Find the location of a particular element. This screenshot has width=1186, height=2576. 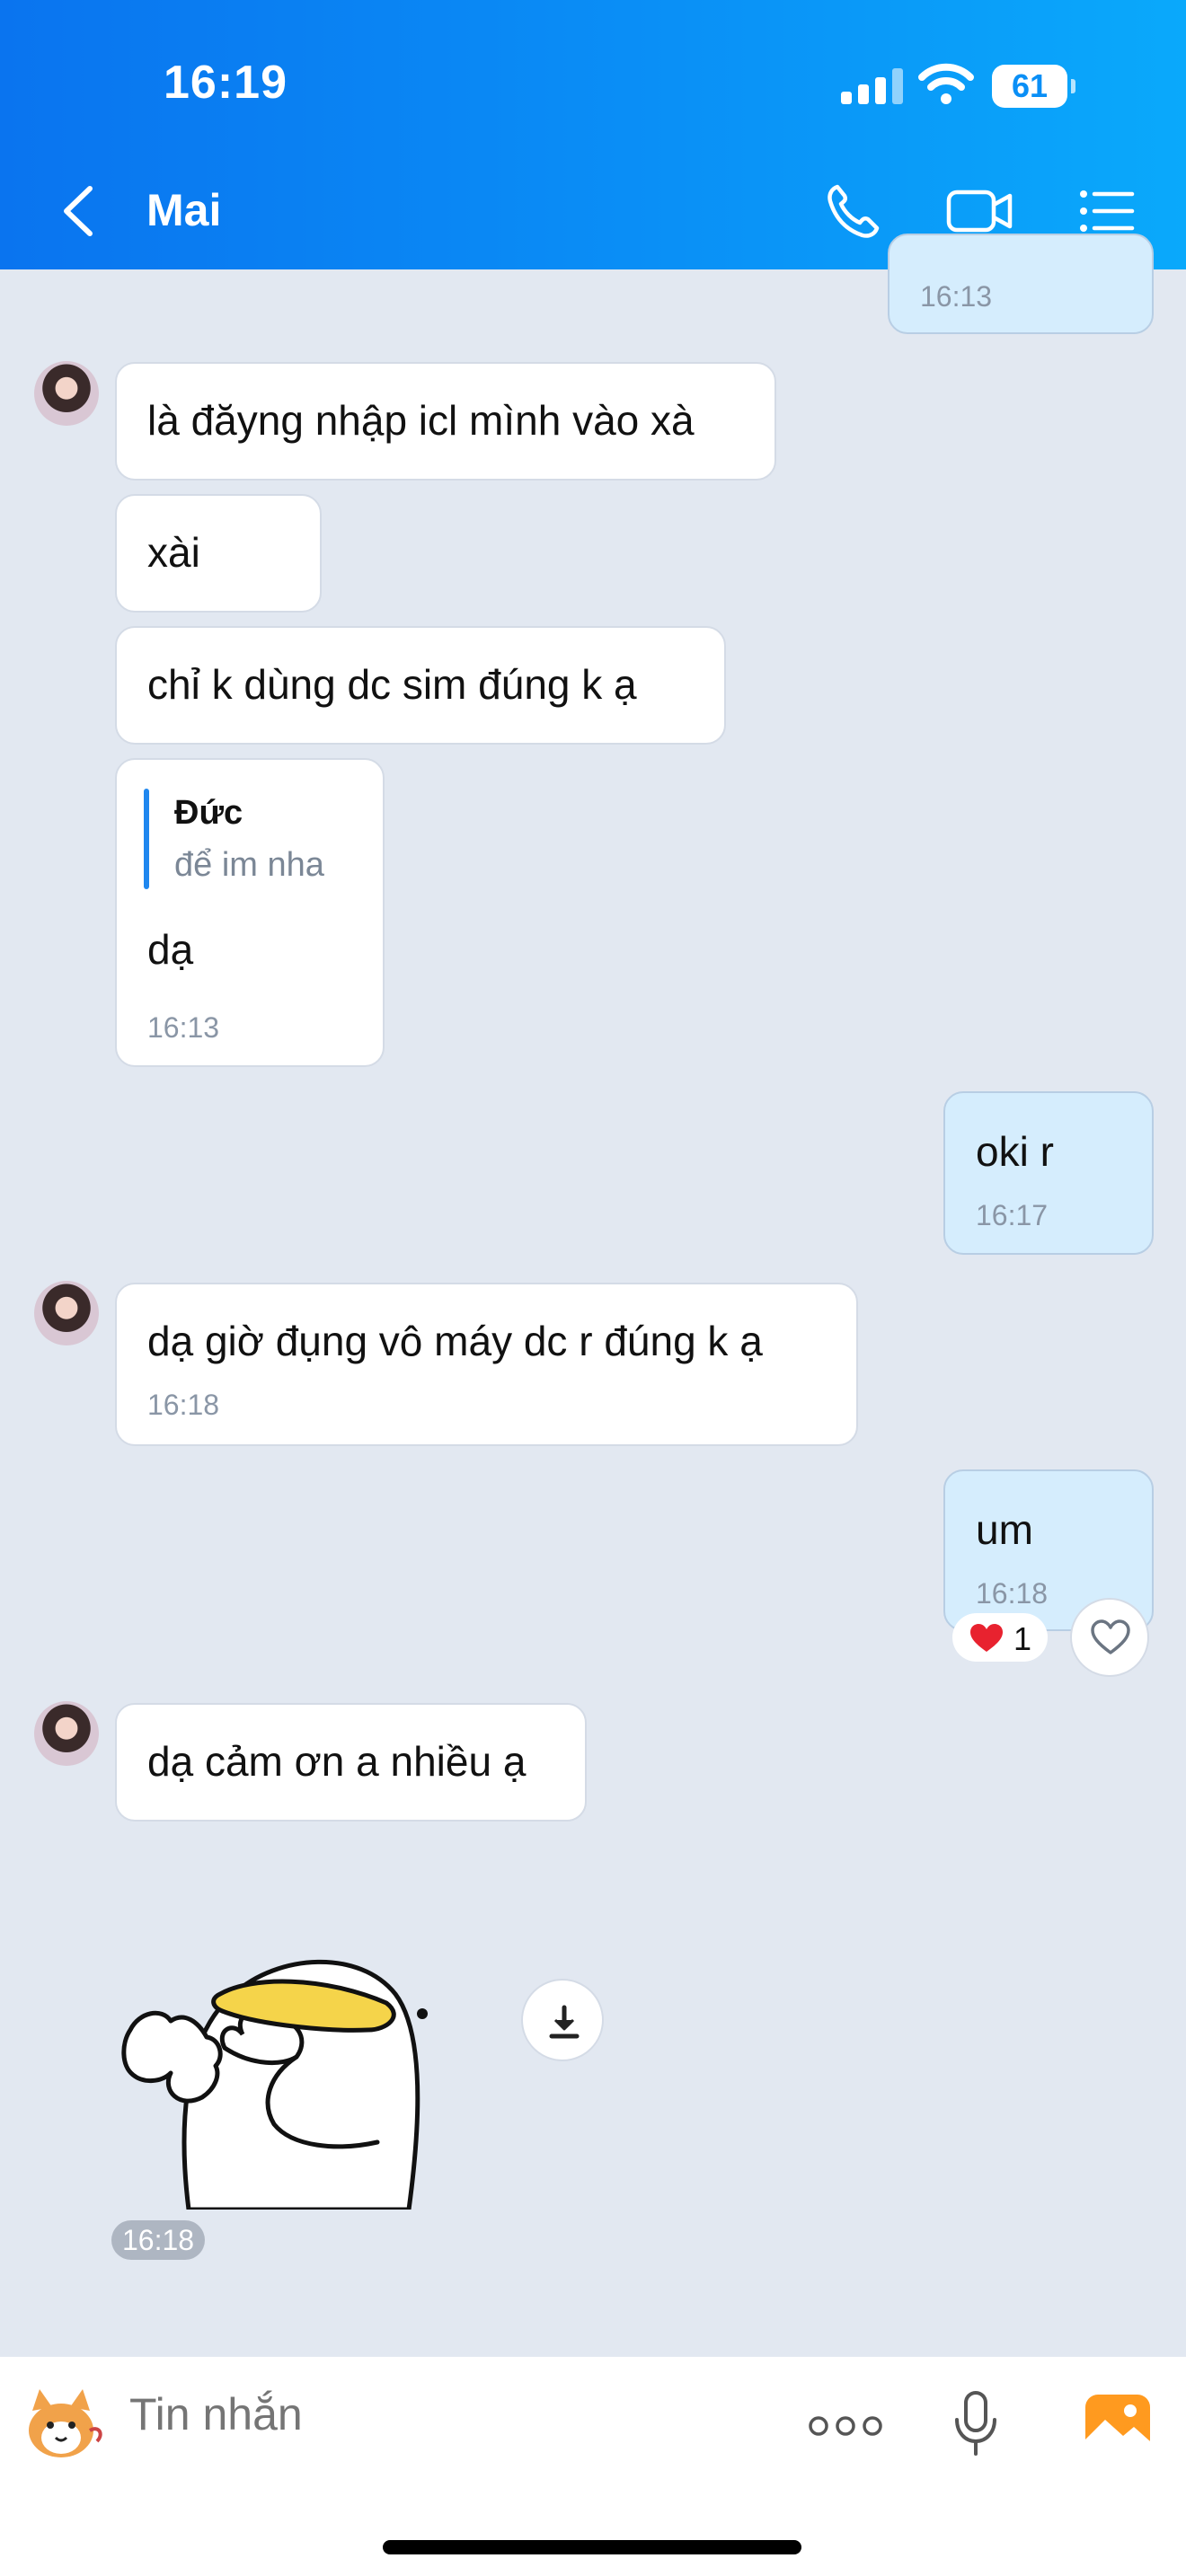

quoted-sender: Đức is located at coordinates (208, 813).